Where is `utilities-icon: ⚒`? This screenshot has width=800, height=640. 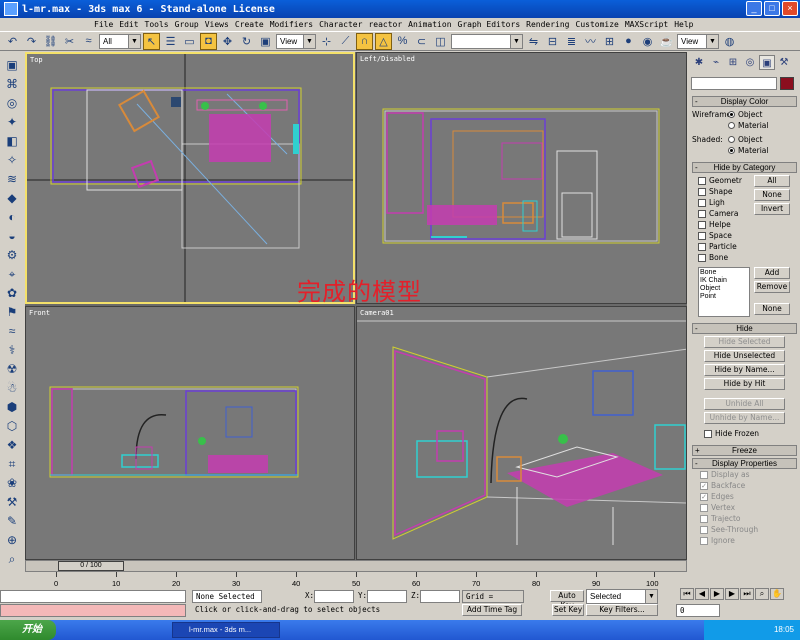
utilities-icon: ⚒ is located at coordinates (12, 502).